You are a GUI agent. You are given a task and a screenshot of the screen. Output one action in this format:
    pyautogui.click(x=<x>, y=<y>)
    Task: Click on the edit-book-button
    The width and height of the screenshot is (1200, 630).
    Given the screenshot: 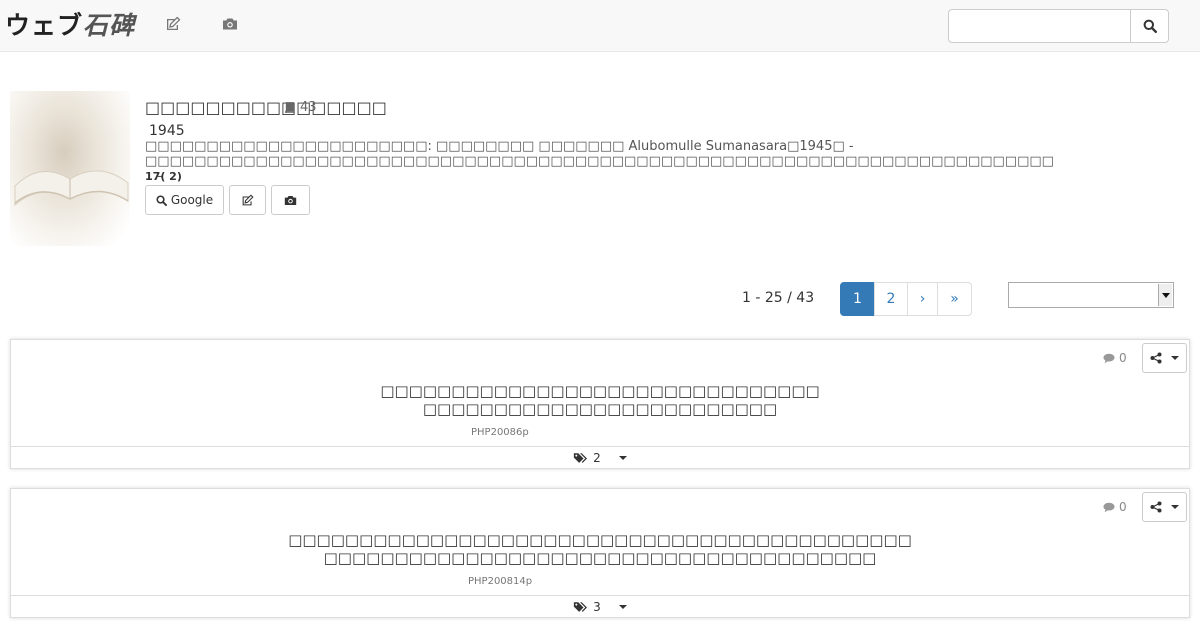 What is the action you would take?
    pyautogui.click(x=247, y=200)
    